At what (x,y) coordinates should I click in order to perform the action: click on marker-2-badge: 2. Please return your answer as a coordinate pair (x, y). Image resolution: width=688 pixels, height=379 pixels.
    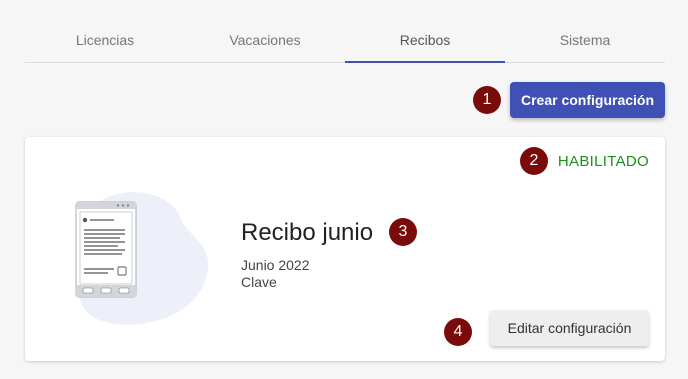
    Looking at the image, I should click on (534, 161).